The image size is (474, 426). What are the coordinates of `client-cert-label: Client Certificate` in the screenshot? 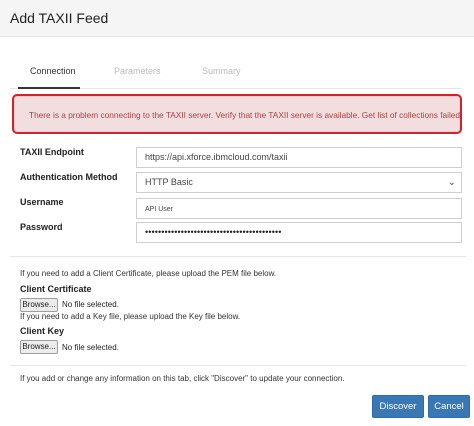 It's located at (56, 289).